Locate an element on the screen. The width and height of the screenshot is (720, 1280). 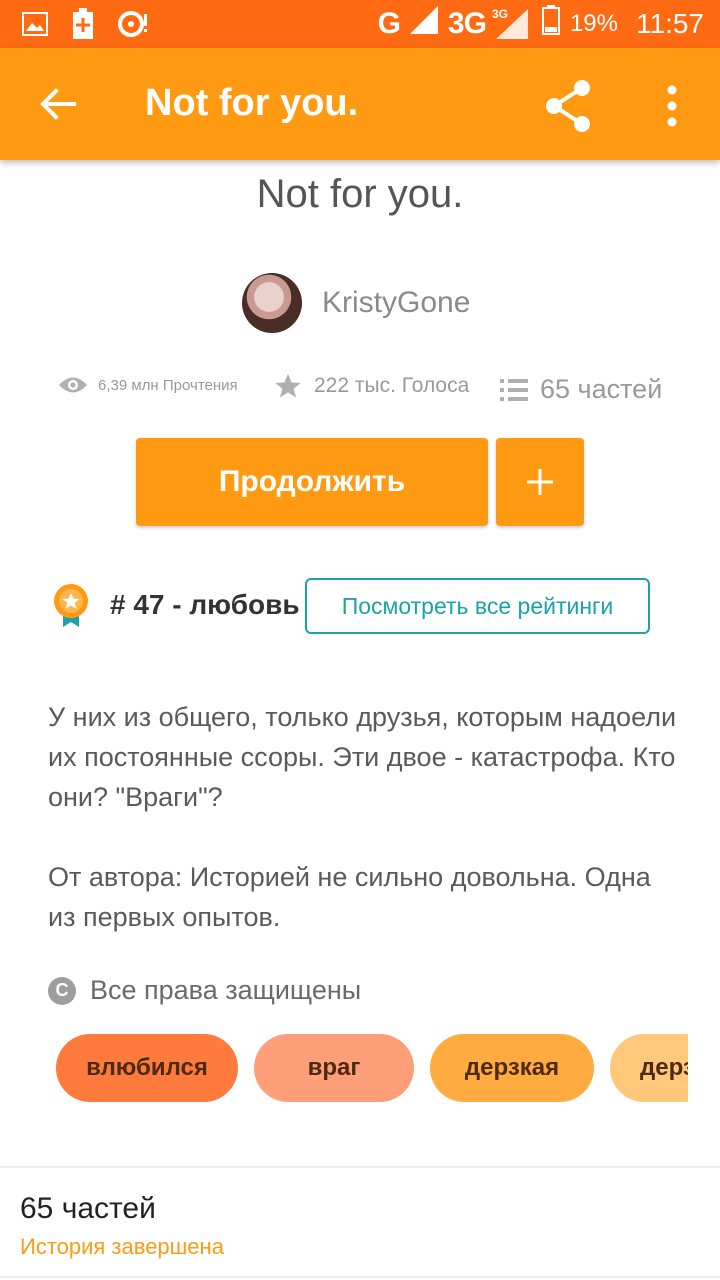
ranking-badge: # 47 - любовь is located at coordinates (175, 605).